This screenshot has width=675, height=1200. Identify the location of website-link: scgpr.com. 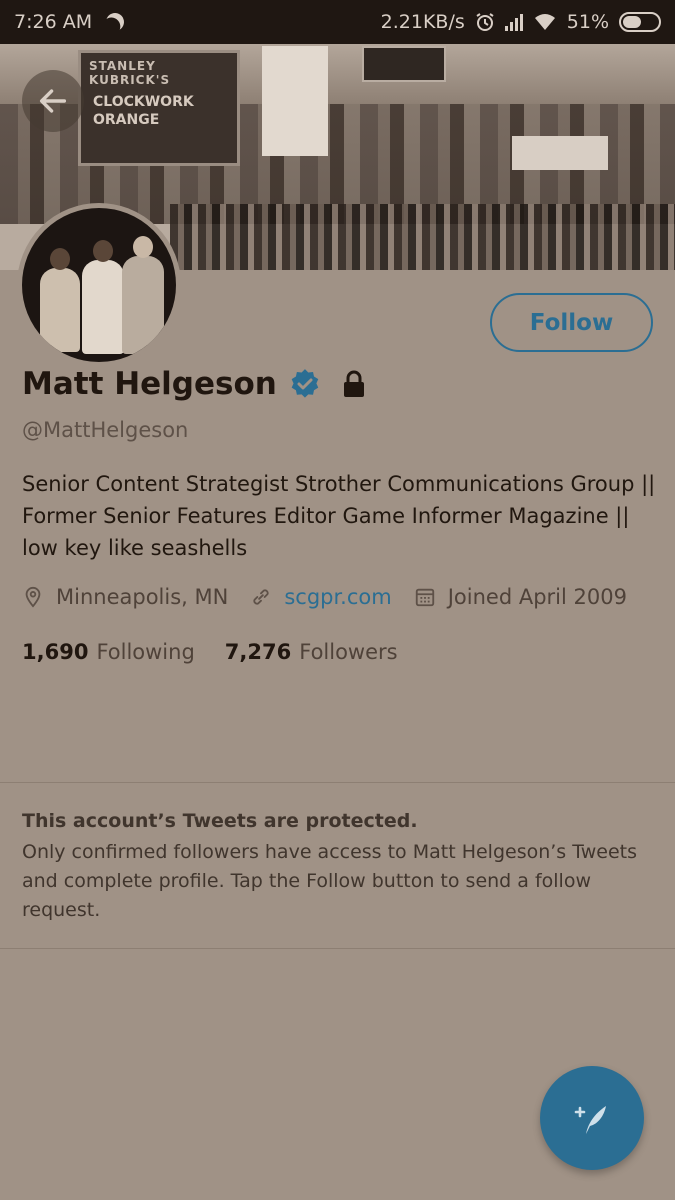
(337, 597).